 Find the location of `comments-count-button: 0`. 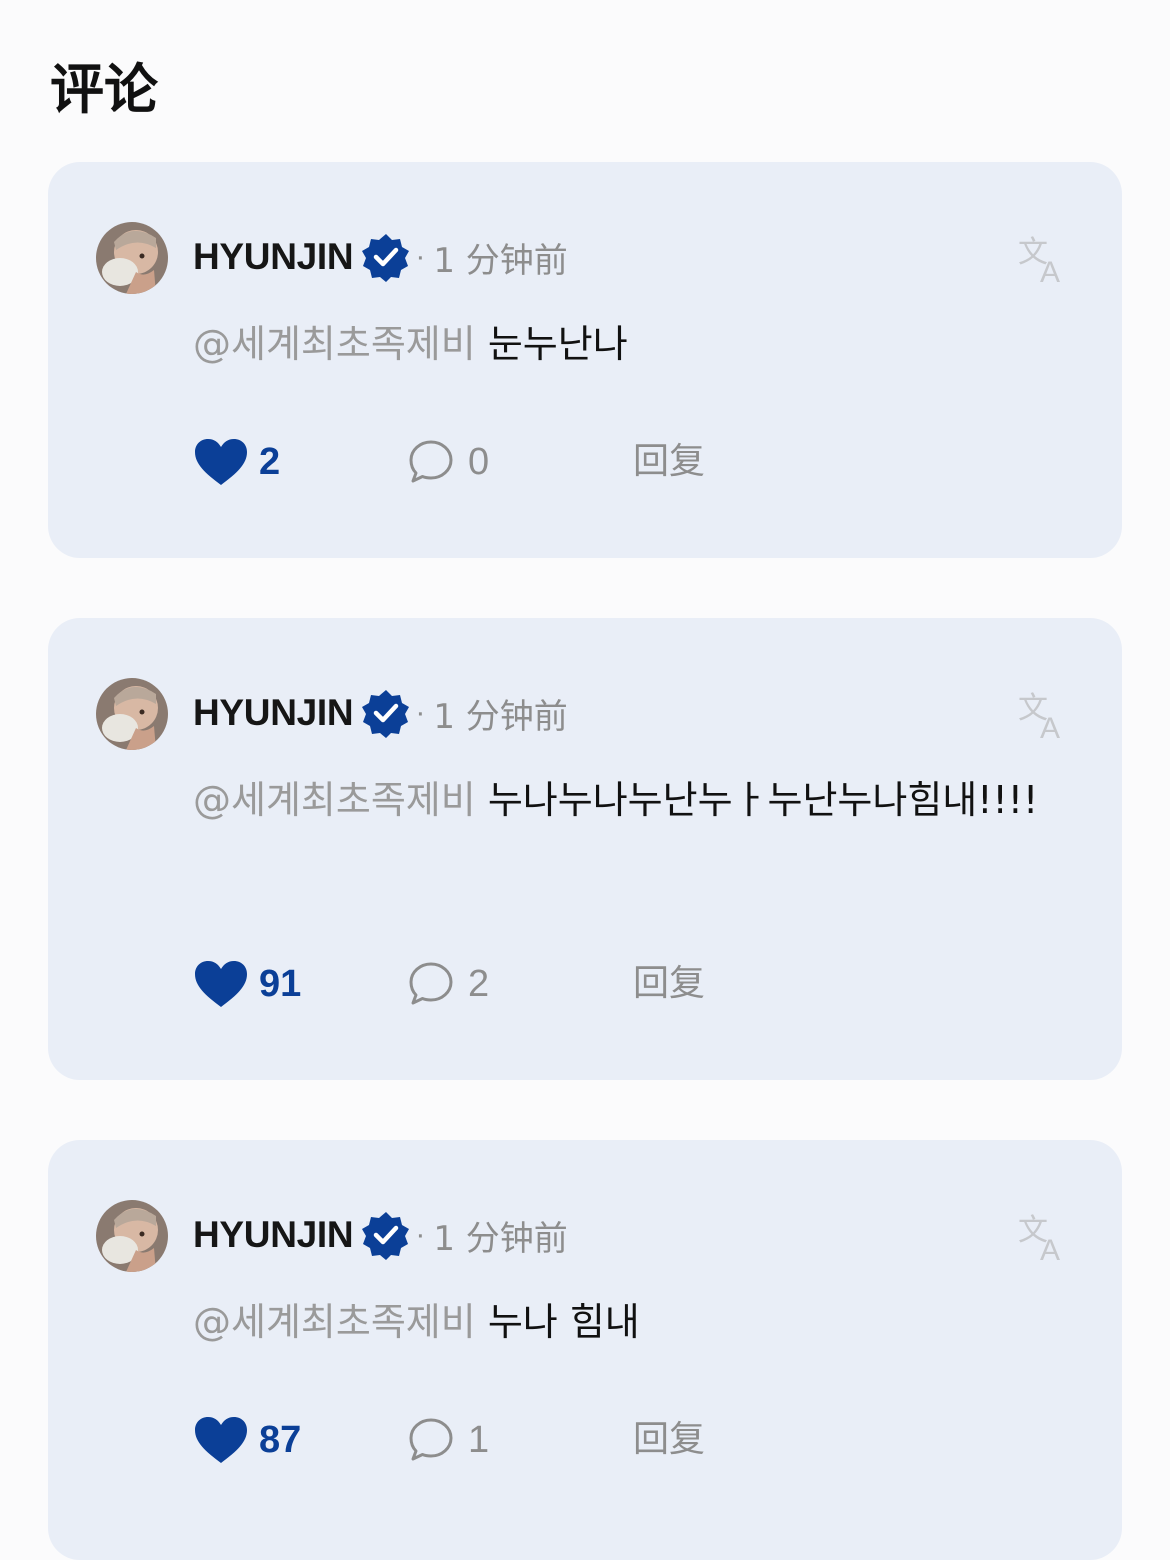

comments-count-button: 0 is located at coordinates (448, 462).